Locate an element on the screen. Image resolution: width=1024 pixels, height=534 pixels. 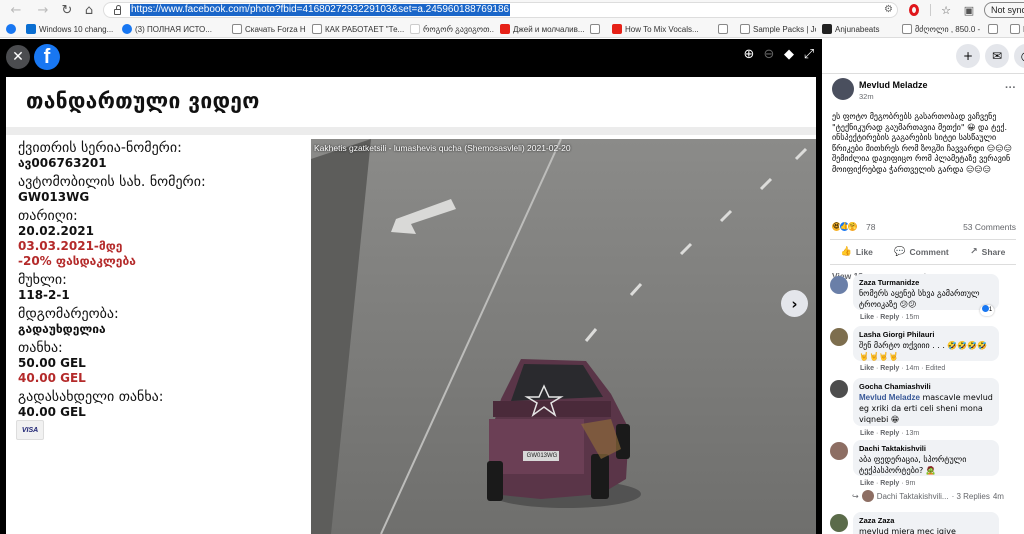
fullscreen-icon: ⤢ is located at coordinates (809, 54).